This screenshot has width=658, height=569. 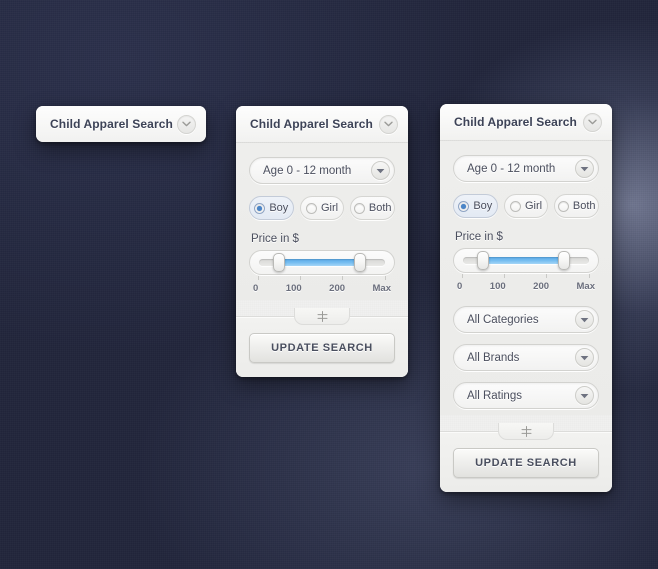 What do you see at coordinates (494, 395) in the screenshot?
I see `rating-select-value: All Ratings` at bounding box center [494, 395].